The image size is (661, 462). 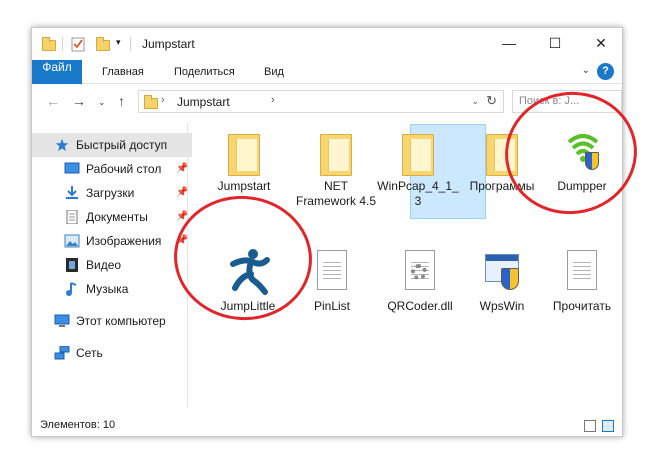 What do you see at coordinates (89, 353) in the screenshot?
I see `sidebar-item-label: Сеть` at bounding box center [89, 353].